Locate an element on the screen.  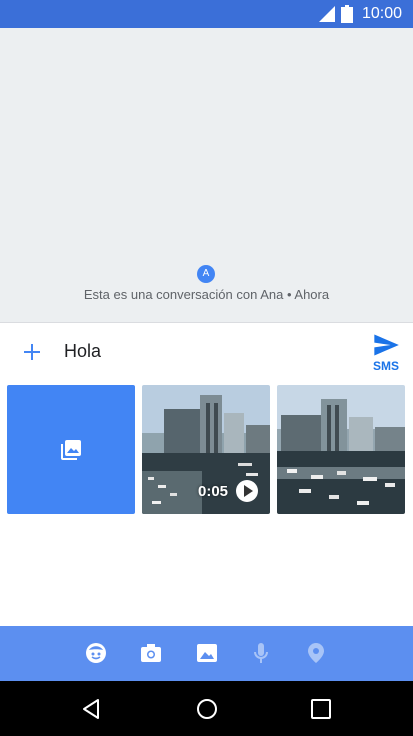
status-time: 10:00 is located at coordinates (382, 13).